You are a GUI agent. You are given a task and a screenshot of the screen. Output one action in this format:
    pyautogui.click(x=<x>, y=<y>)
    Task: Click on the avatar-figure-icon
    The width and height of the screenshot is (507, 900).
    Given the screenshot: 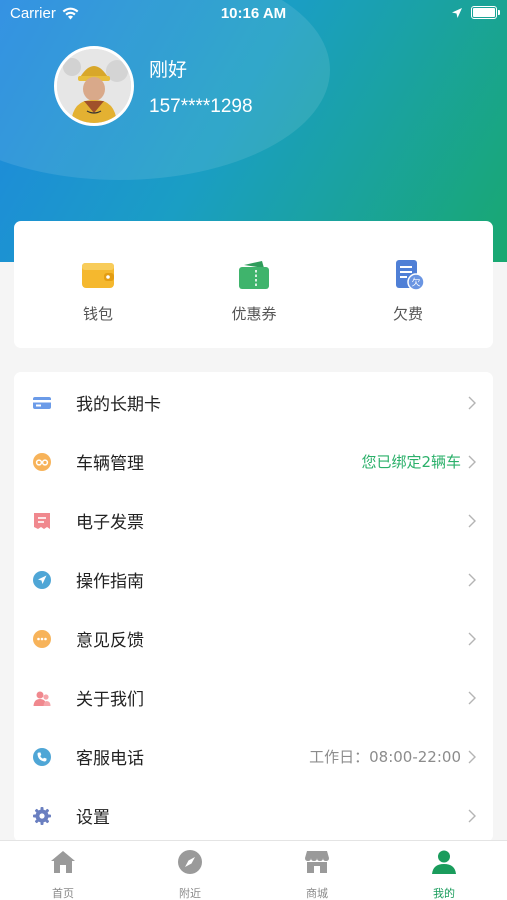 What is the action you would take?
    pyautogui.click(x=94, y=86)
    